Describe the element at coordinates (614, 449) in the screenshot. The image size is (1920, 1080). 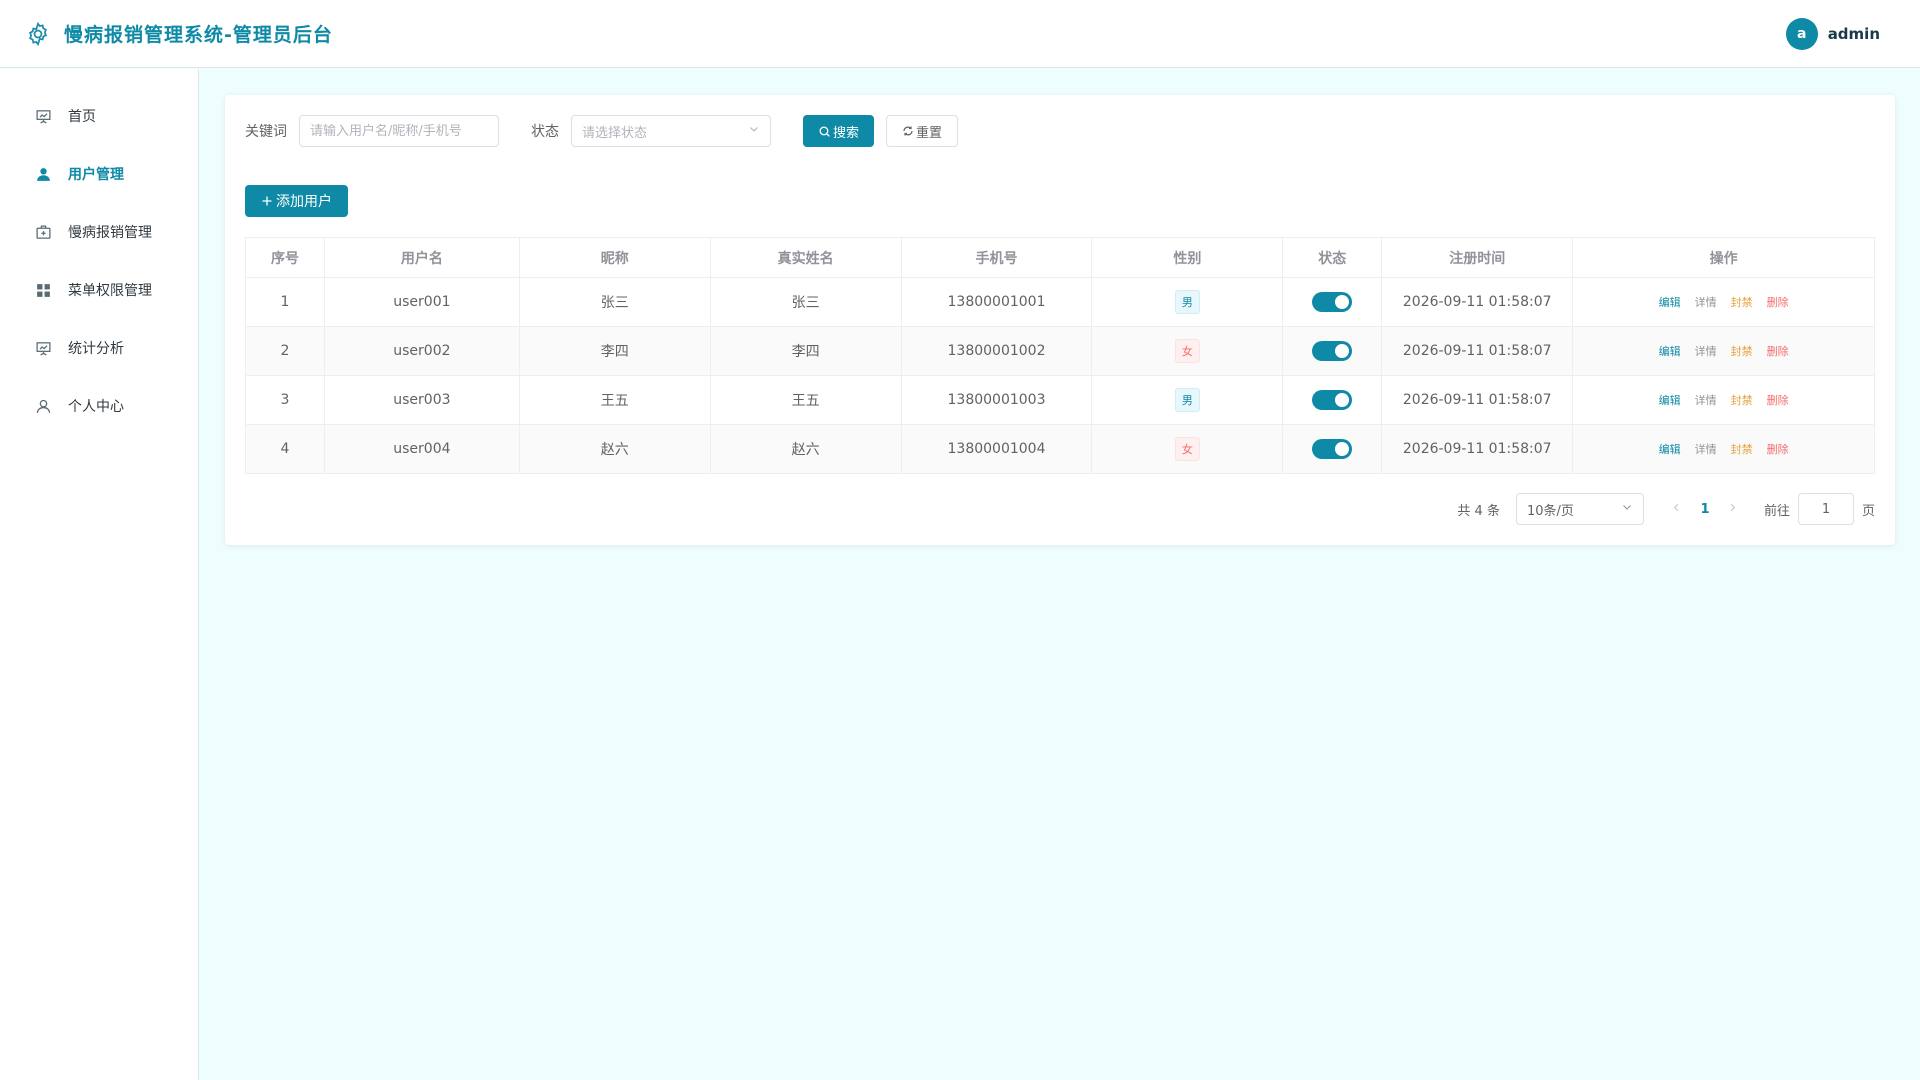
I see `cell-nickname: 赵六` at that location.